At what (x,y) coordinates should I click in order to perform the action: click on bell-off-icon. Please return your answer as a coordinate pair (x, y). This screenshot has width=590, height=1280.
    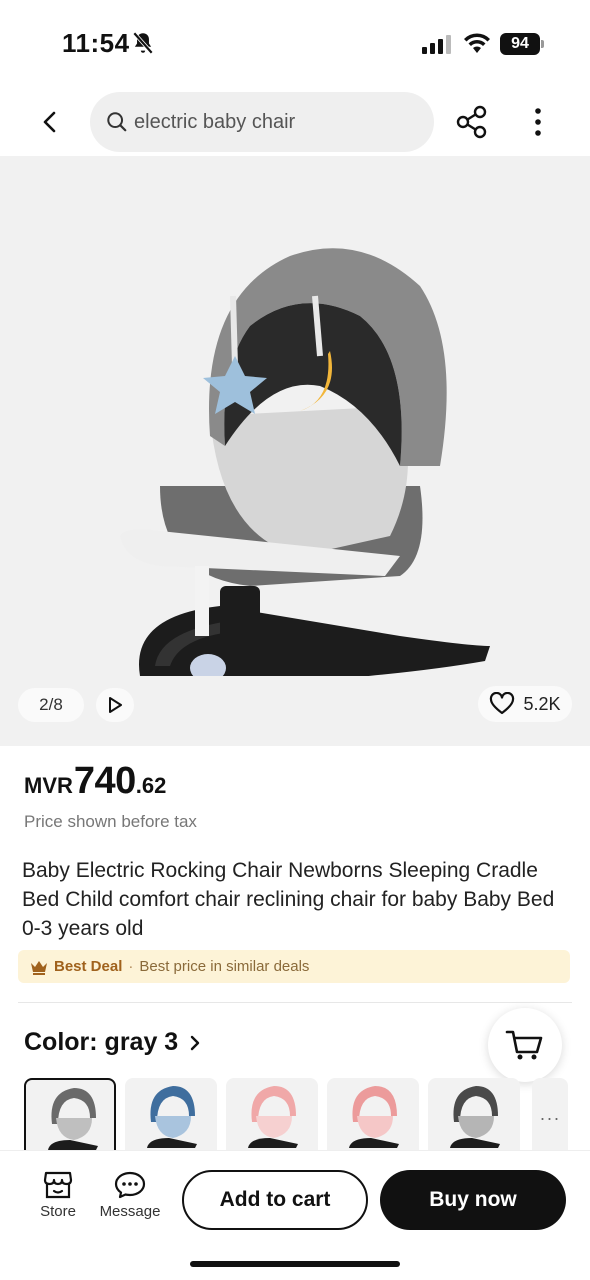
    Looking at the image, I should click on (143, 43).